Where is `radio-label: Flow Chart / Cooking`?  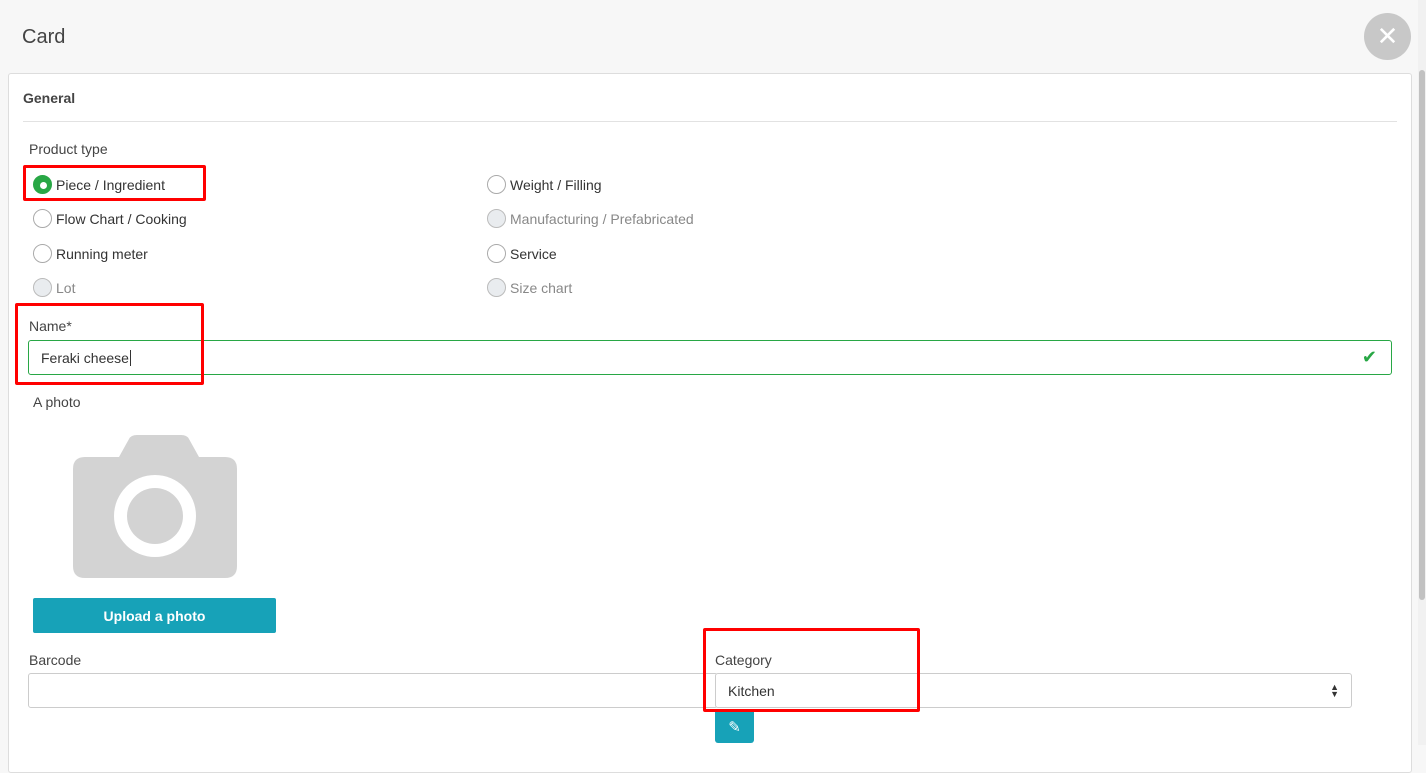
radio-label: Flow Chart / Cooking is located at coordinates (121, 218).